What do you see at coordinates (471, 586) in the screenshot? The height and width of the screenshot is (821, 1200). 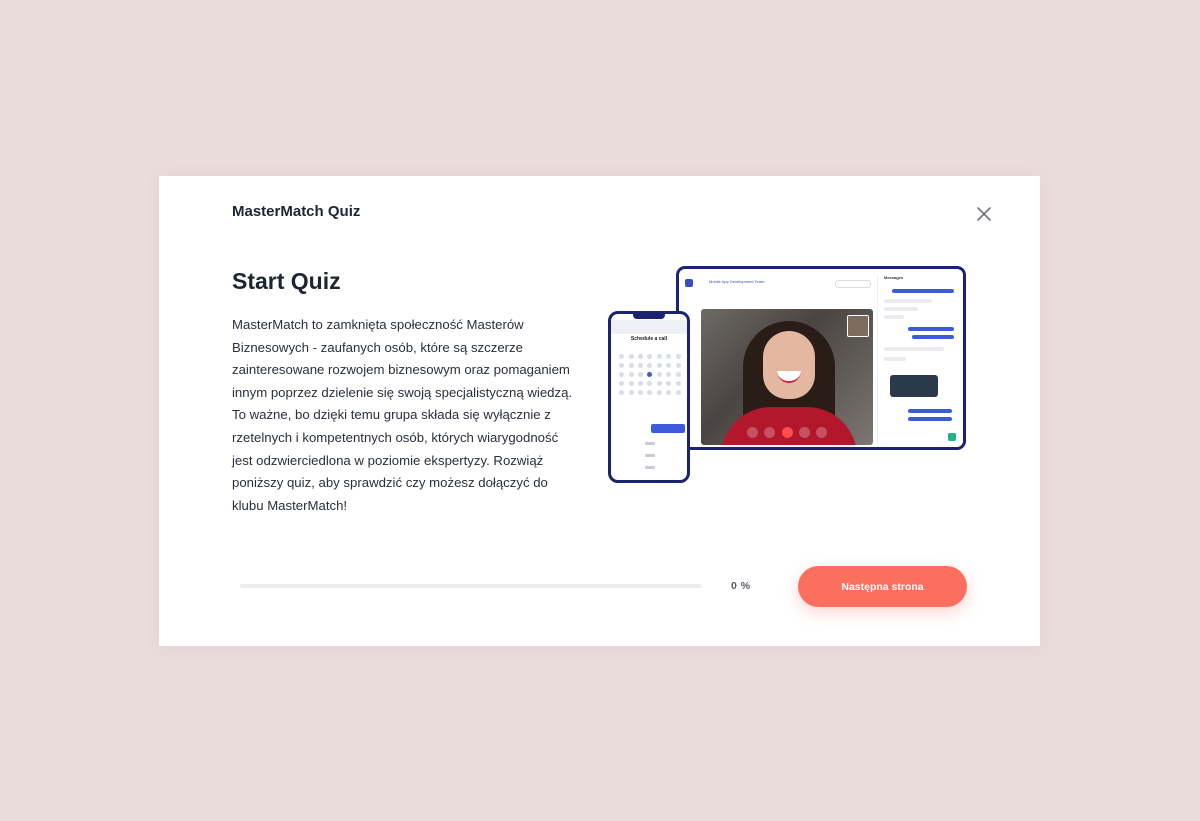 I see `progress-bar` at bounding box center [471, 586].